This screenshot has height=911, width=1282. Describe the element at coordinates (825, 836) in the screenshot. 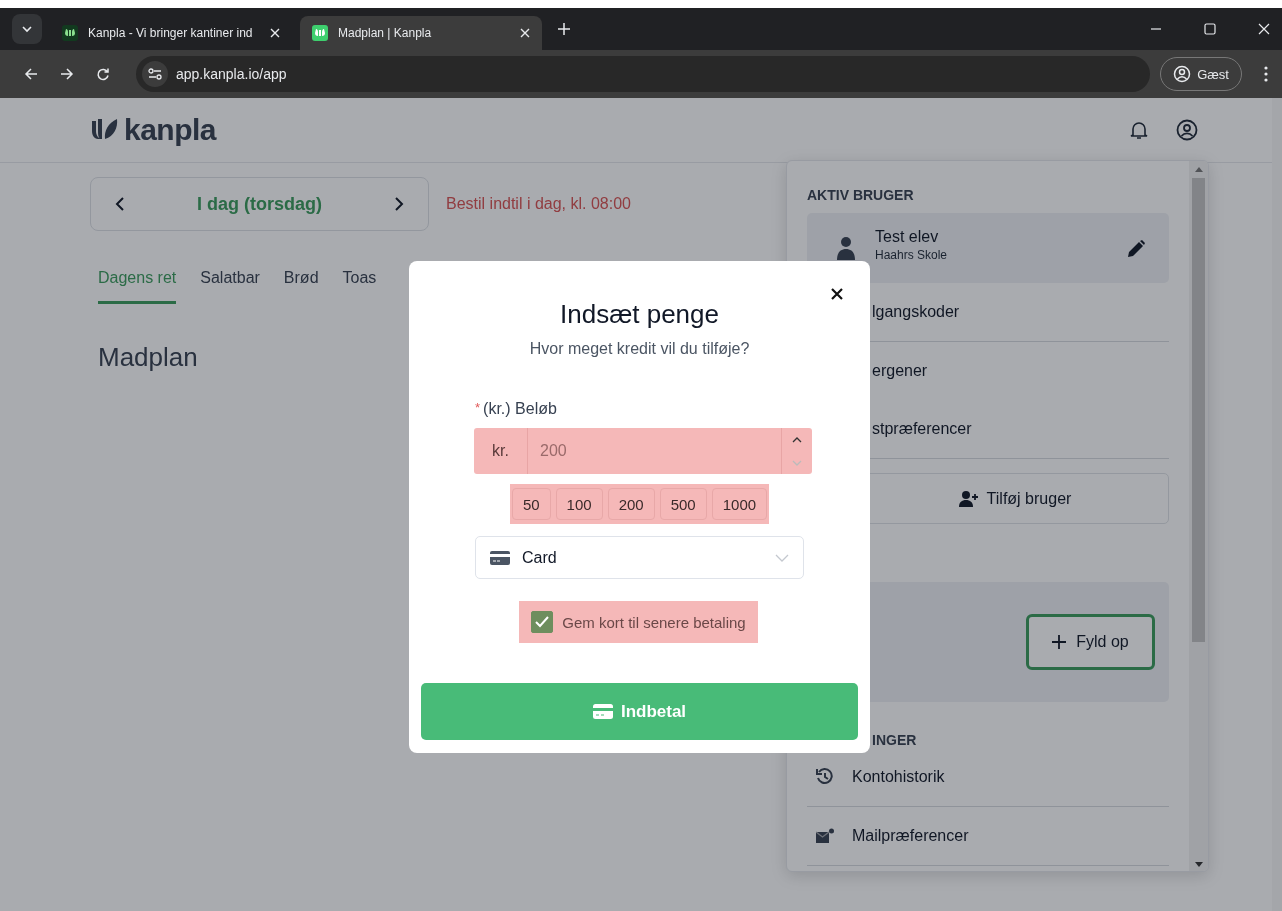

I see `mail-icon` at that location.